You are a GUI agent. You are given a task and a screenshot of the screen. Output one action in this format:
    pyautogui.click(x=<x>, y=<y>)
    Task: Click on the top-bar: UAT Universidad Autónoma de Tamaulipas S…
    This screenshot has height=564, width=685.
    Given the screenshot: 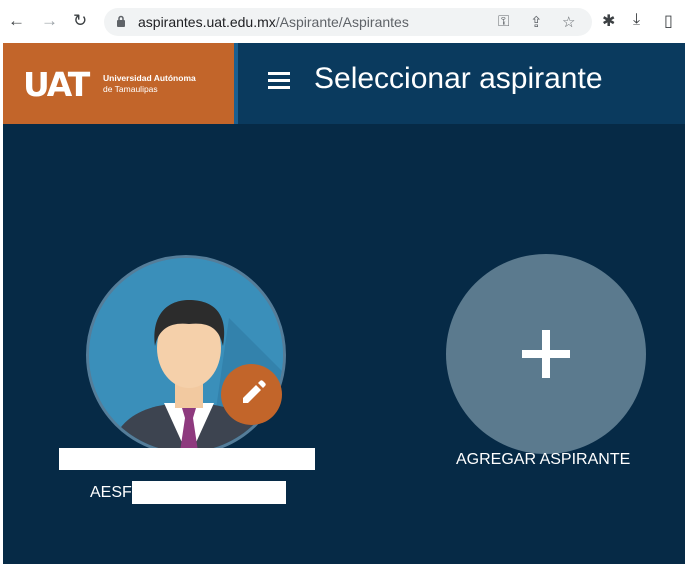 What is the action you would take?
    pyautogui.click(x=344, y=83)
    